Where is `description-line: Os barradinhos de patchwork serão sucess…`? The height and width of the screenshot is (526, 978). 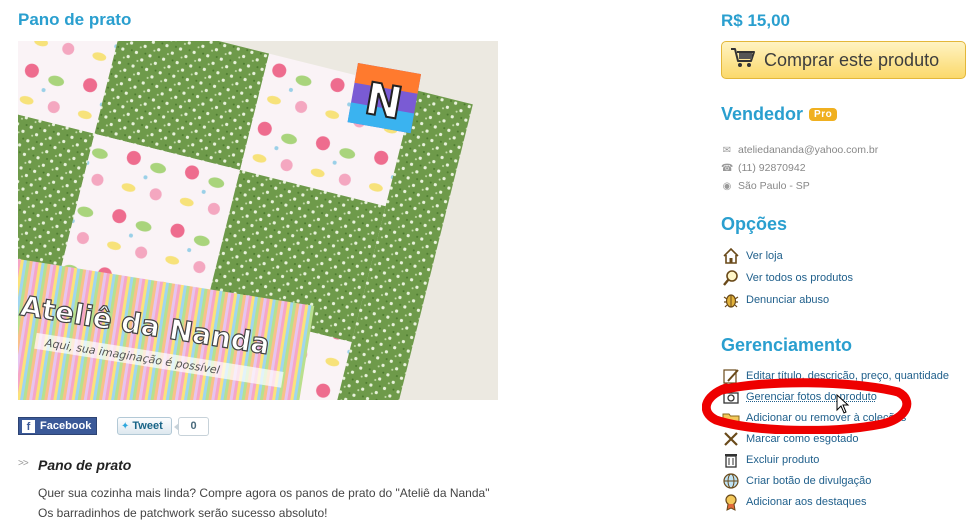
description-line: Os barradinhos de patchwork serão sucess… is located at coordinates (183, 513).